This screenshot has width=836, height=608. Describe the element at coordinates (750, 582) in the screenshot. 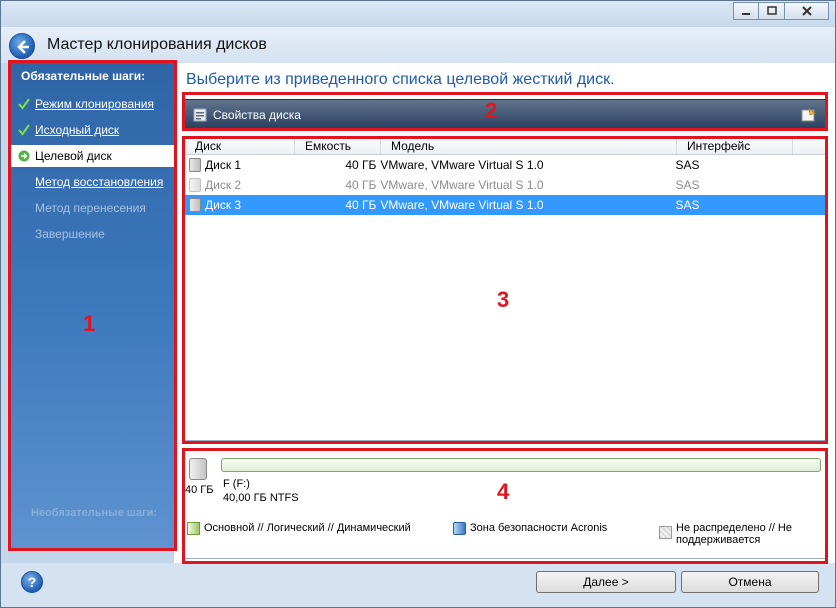

I see `cancel-button: Отмена` at that location.